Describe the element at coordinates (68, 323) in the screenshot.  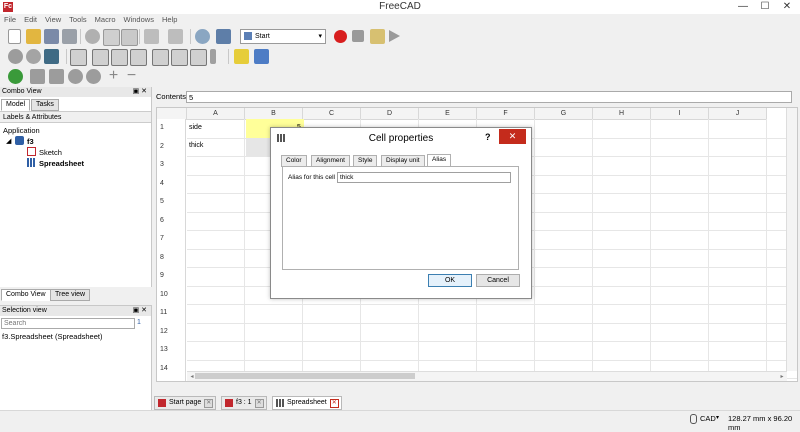
I see `selection-search-input` at that location.